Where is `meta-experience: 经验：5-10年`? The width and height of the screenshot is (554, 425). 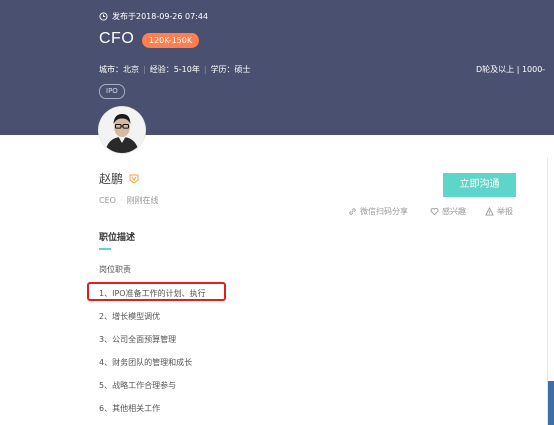 meta-experience: 经验：5-10年 is located at coordinates (174, 69).